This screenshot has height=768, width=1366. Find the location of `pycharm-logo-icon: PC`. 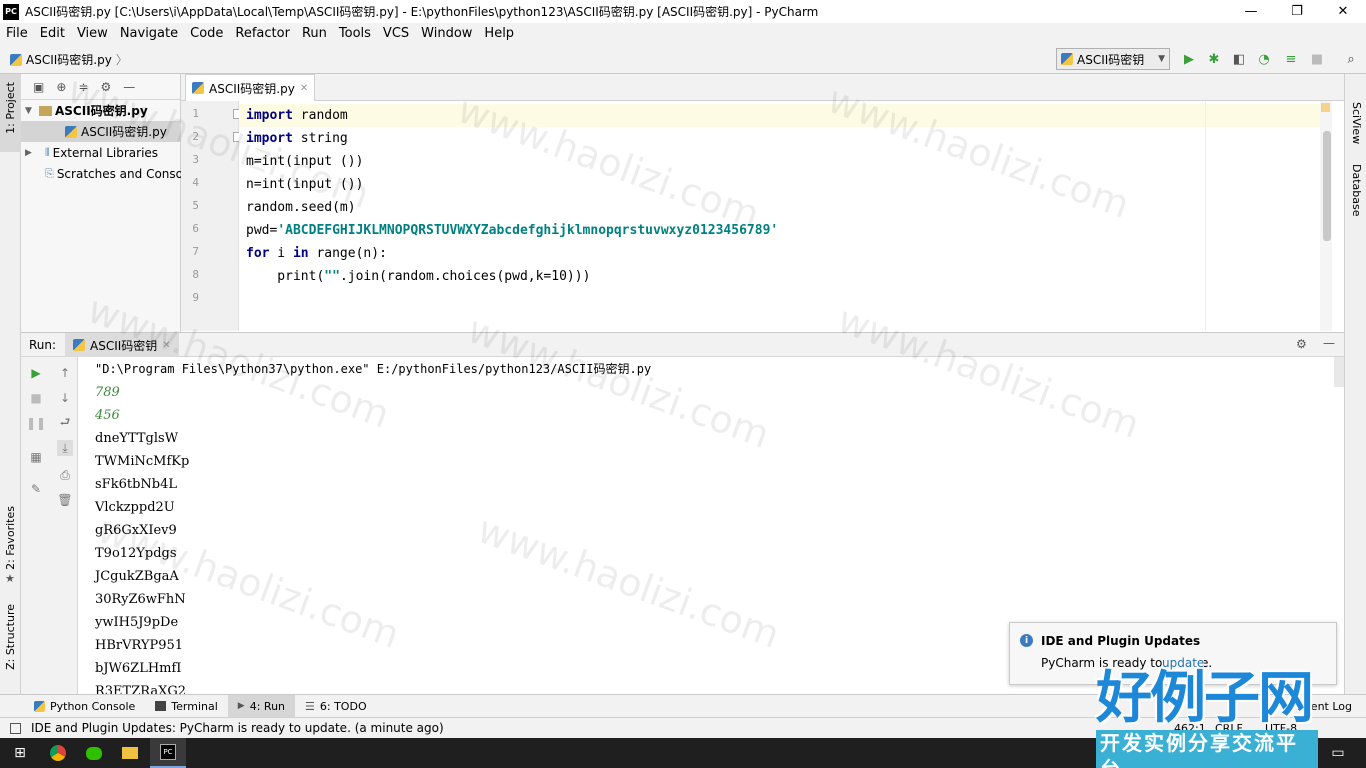

pycharm-logo-icon: PC is located at coordinates (11, 11).